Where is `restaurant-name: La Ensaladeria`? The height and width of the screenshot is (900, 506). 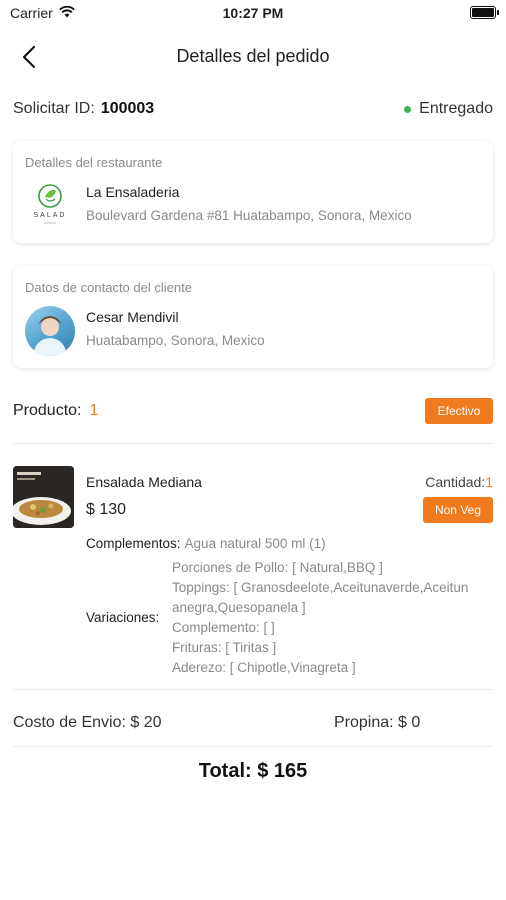 restaurant-name: La Ensaladeria is located at coordinates (133, 192).